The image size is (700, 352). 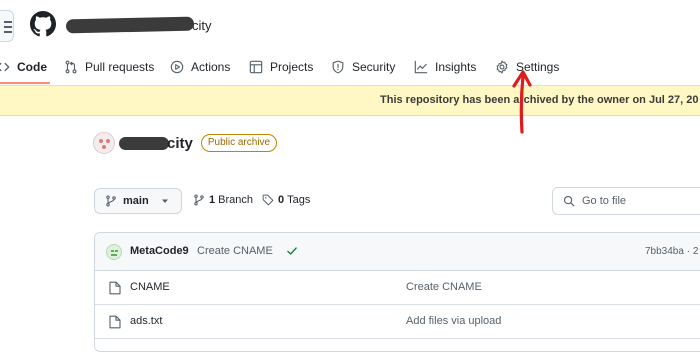 What do you see at coordinates (671, 251) in the screenshot?
I see `commit-hash: 7bb34ba · 2` at bounding box center [671, 251].